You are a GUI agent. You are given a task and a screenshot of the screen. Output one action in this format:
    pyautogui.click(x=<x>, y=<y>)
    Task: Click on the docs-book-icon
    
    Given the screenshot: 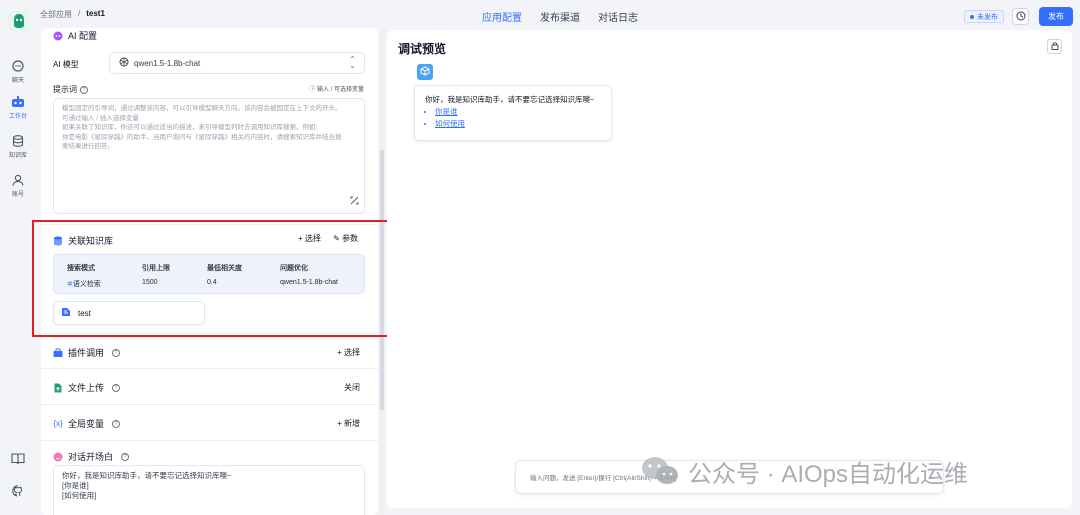 What is the action you would take?
    pyautogui.click(x=18, y=459)
    